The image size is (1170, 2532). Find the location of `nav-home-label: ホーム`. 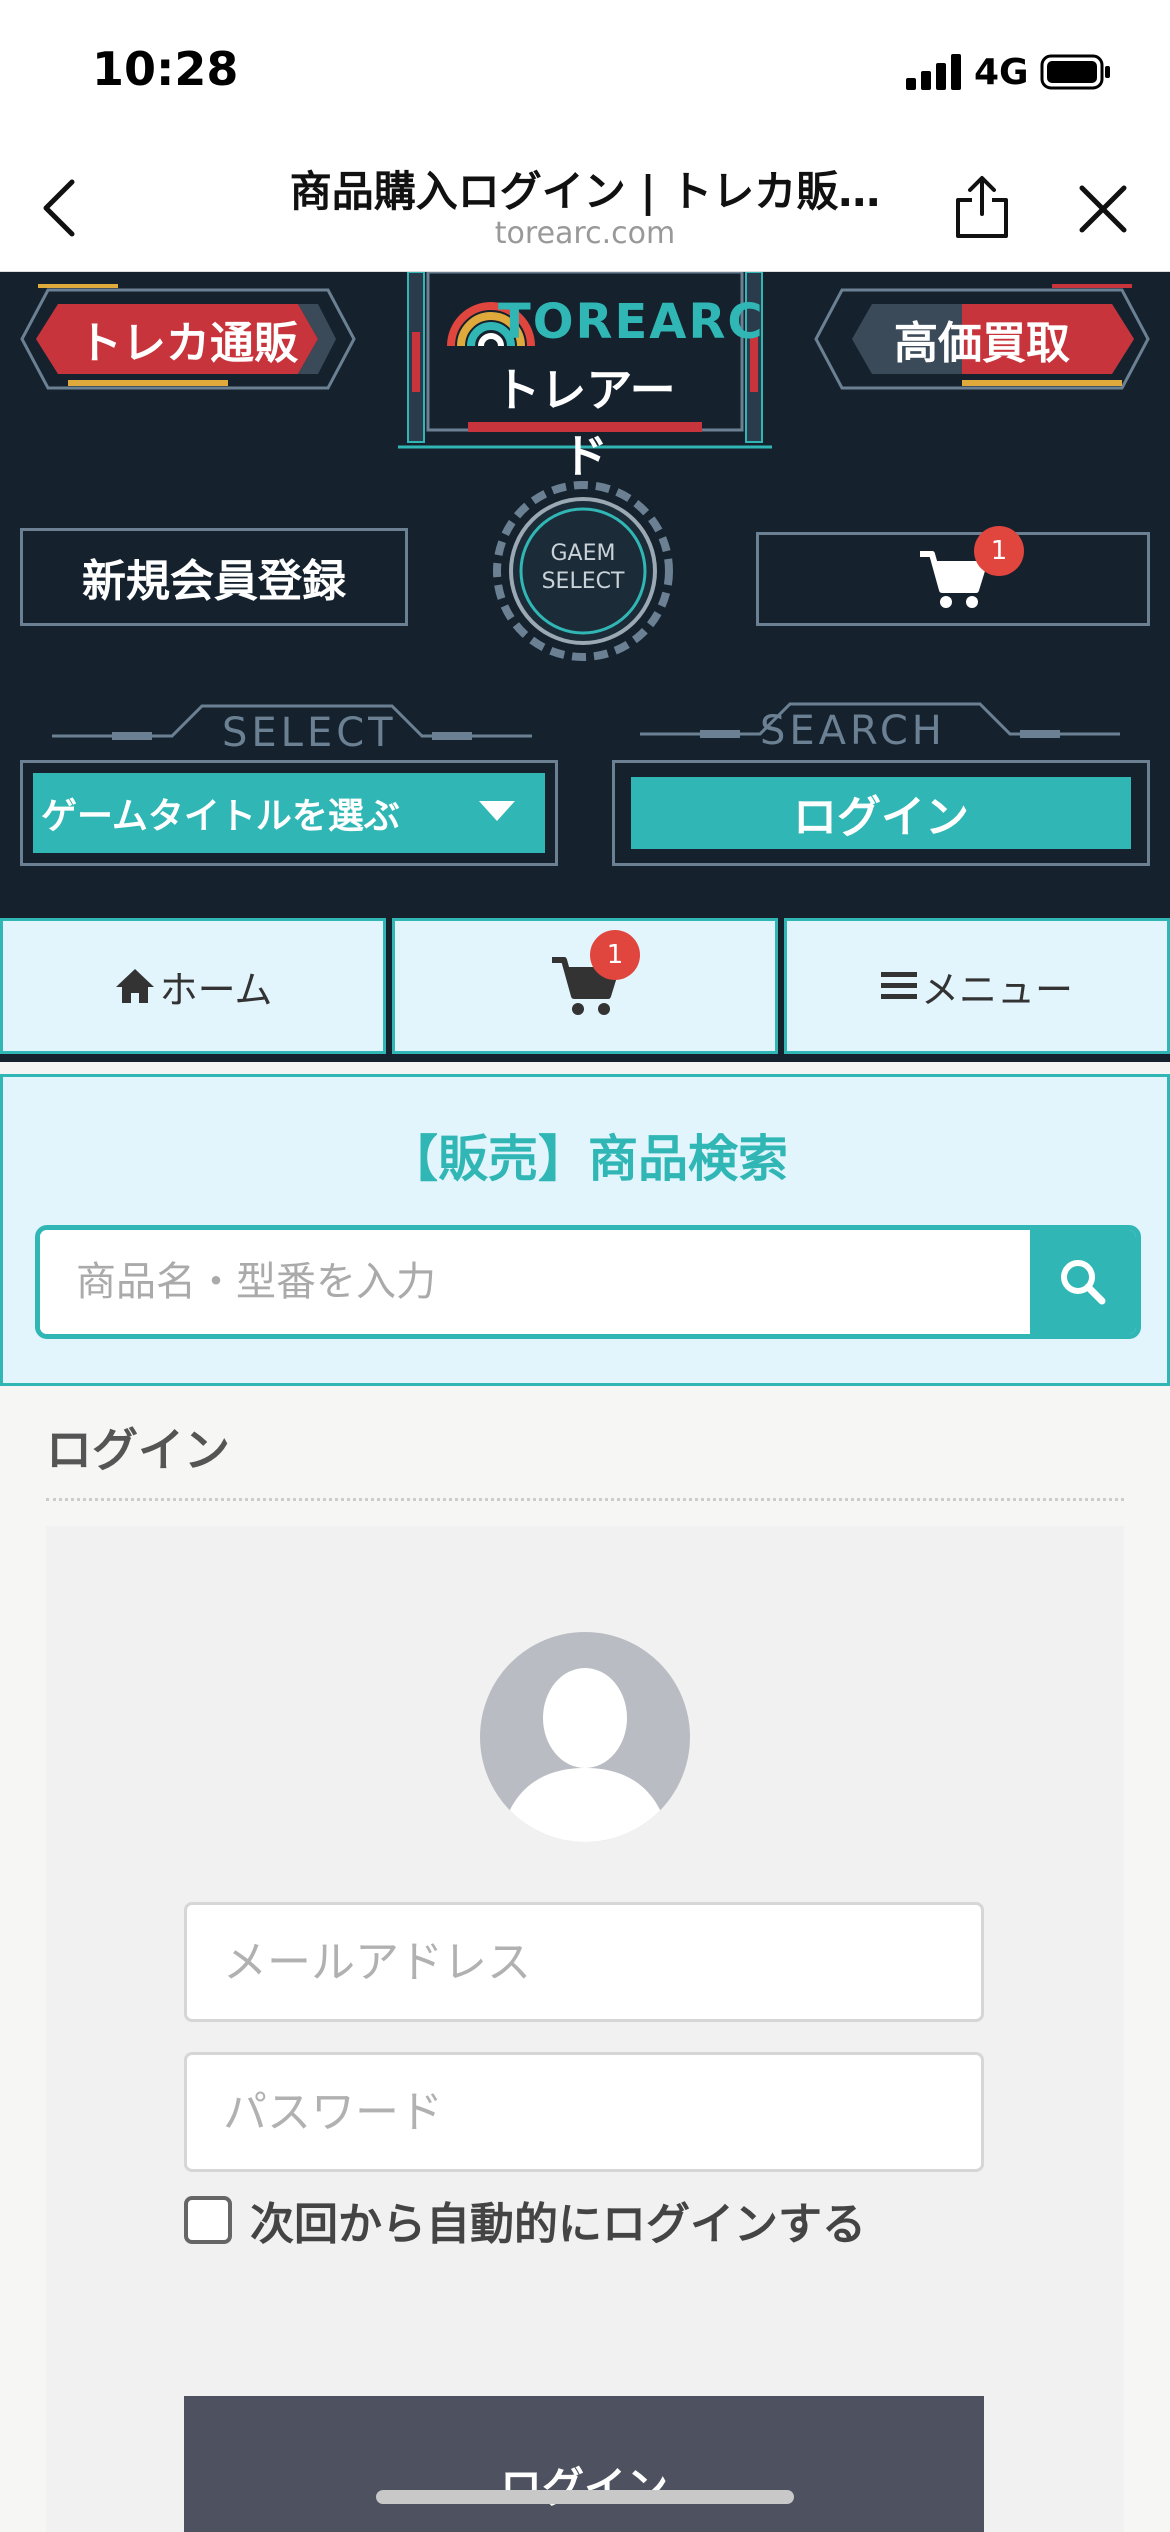

nav-home-label: ホーム is located at coordinates (216, 989).